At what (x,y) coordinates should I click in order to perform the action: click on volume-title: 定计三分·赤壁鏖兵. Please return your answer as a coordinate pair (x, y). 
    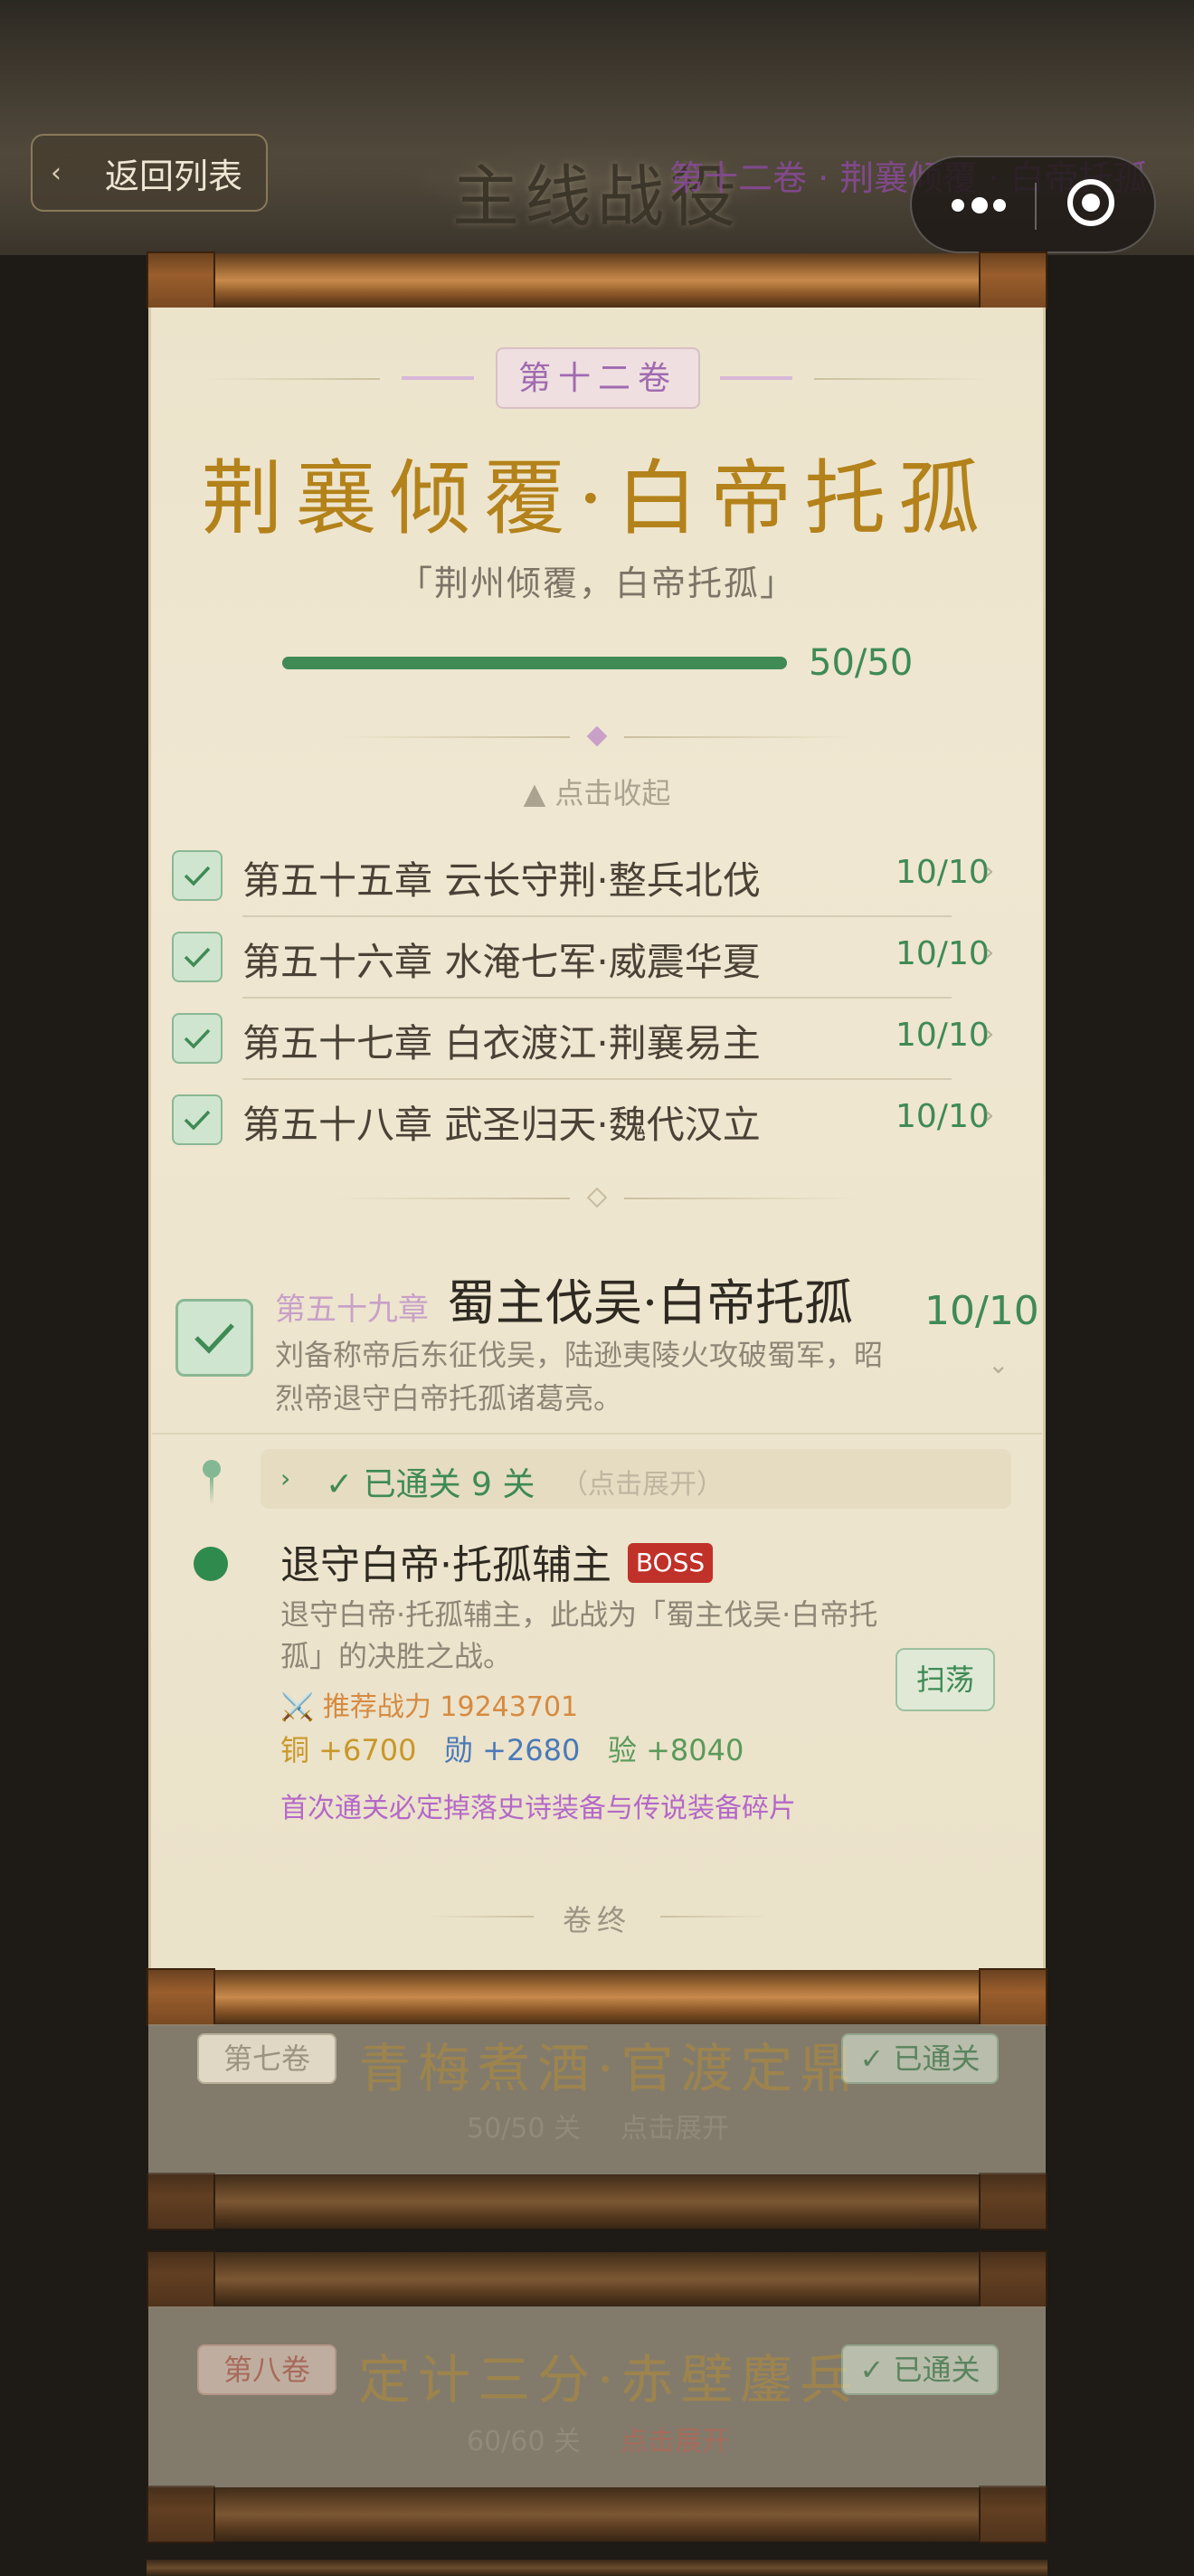
    Looking at the image, I should click on (609, 2379).